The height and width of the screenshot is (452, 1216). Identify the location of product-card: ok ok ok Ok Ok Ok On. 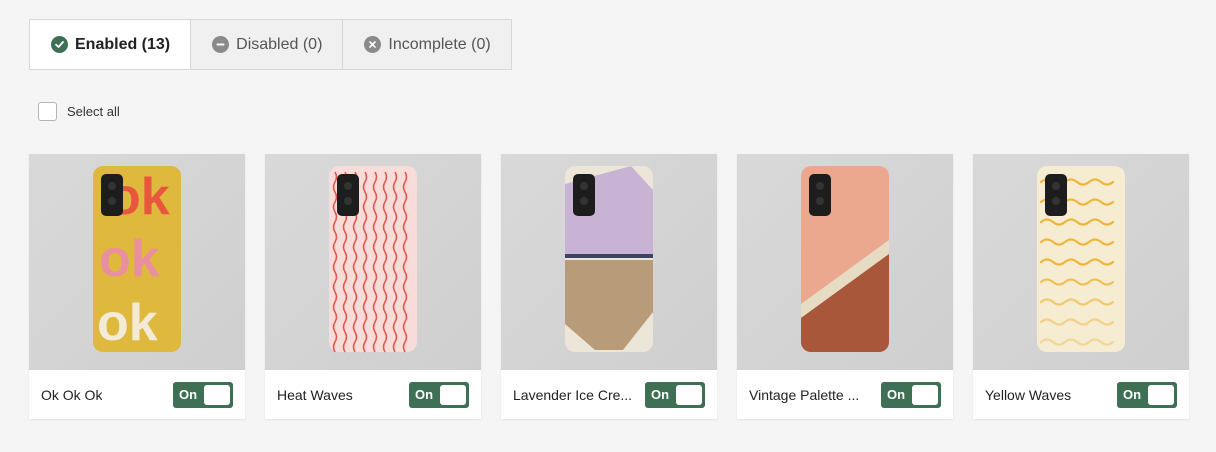
(137, 286).